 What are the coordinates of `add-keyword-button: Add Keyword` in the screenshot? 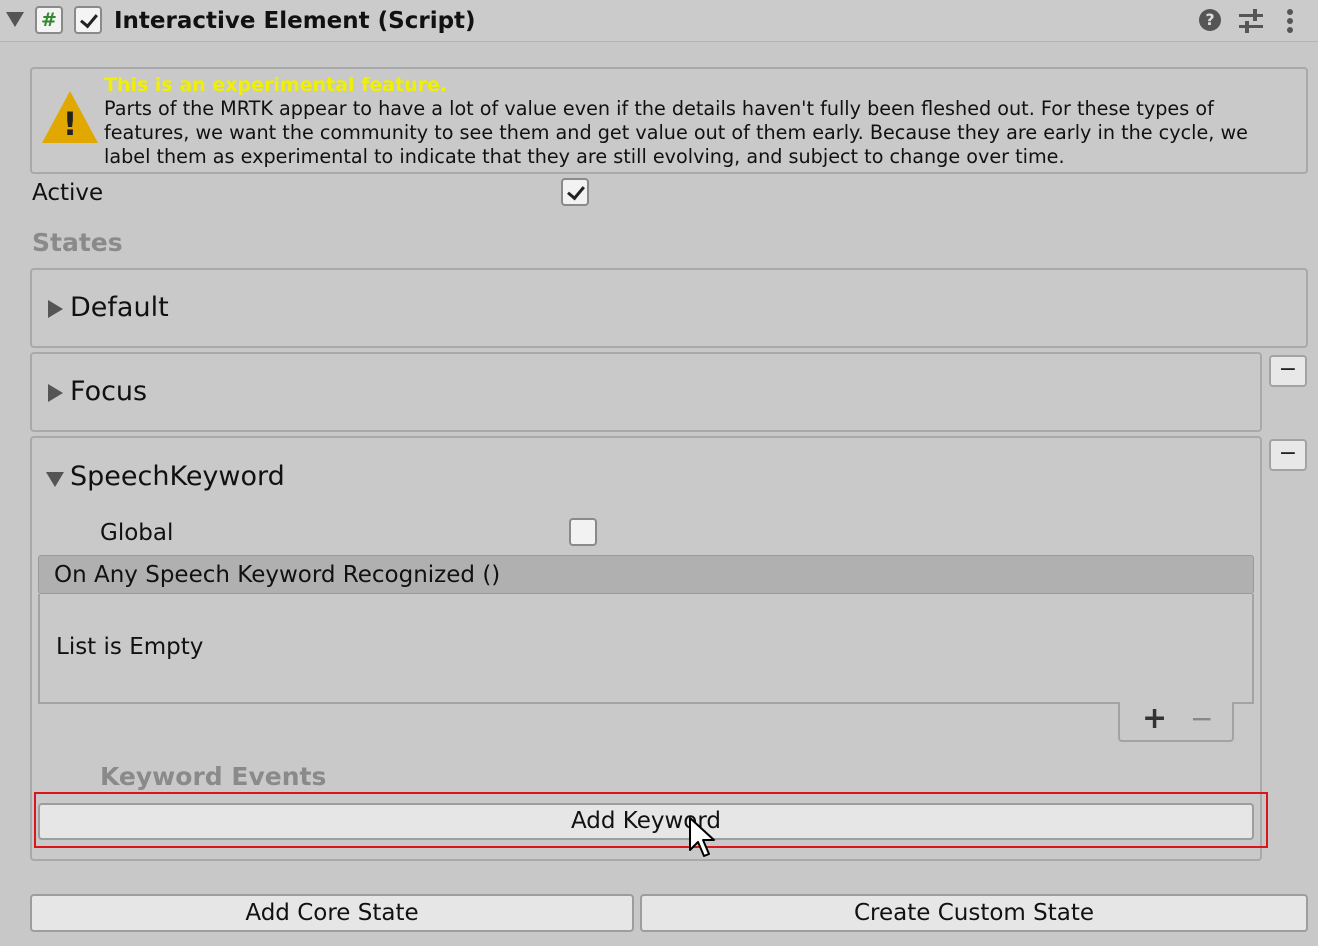 It's located at (646, 821).